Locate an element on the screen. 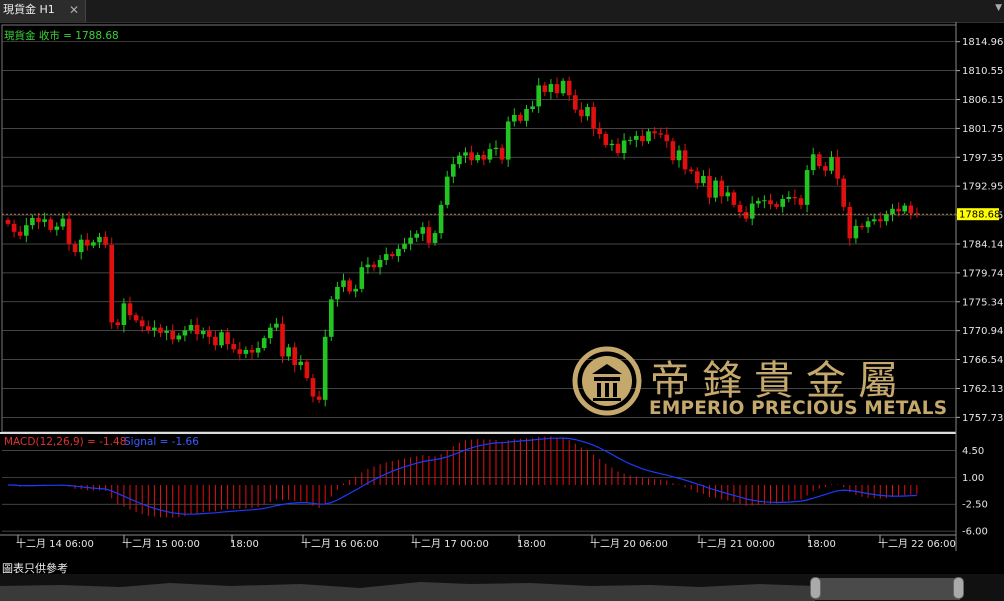 Image resolution: width=1004 pixels, height=601 pixels. time-tick-label: 十二月 16 06:00 is located at coordinates (340, 543).